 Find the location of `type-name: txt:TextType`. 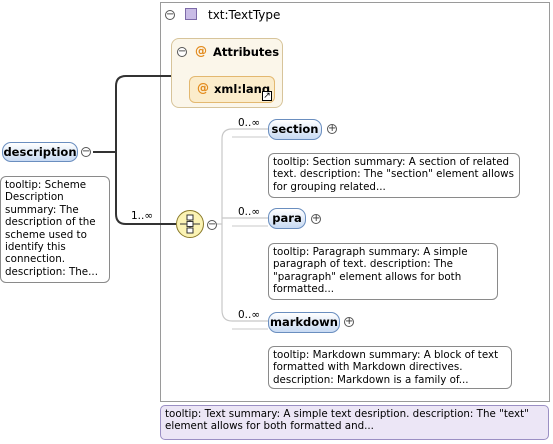

type-name: txt:TextType is located at coordinates (244, 15).